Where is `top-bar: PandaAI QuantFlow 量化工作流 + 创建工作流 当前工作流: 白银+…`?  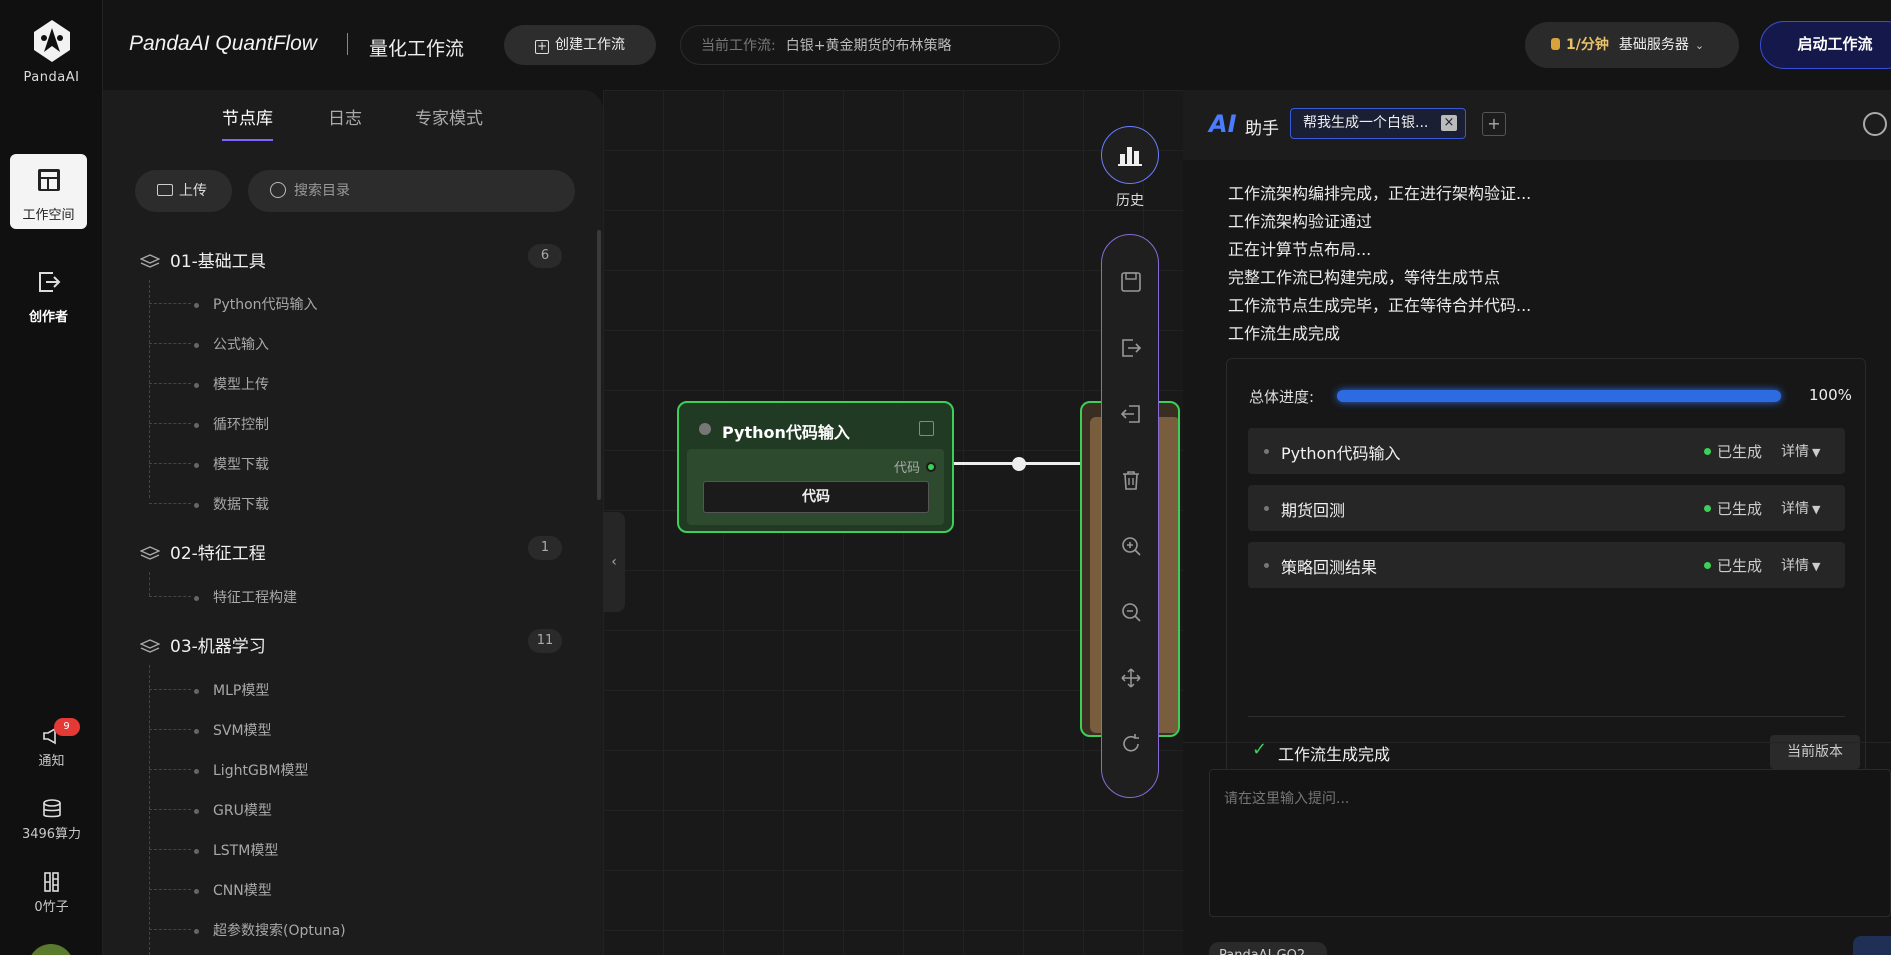
top-bar: PandaAI QuantFlow 量化工作流 + 创建工作流 当前工作流: 白银+… is located at coordinates (997, 45).